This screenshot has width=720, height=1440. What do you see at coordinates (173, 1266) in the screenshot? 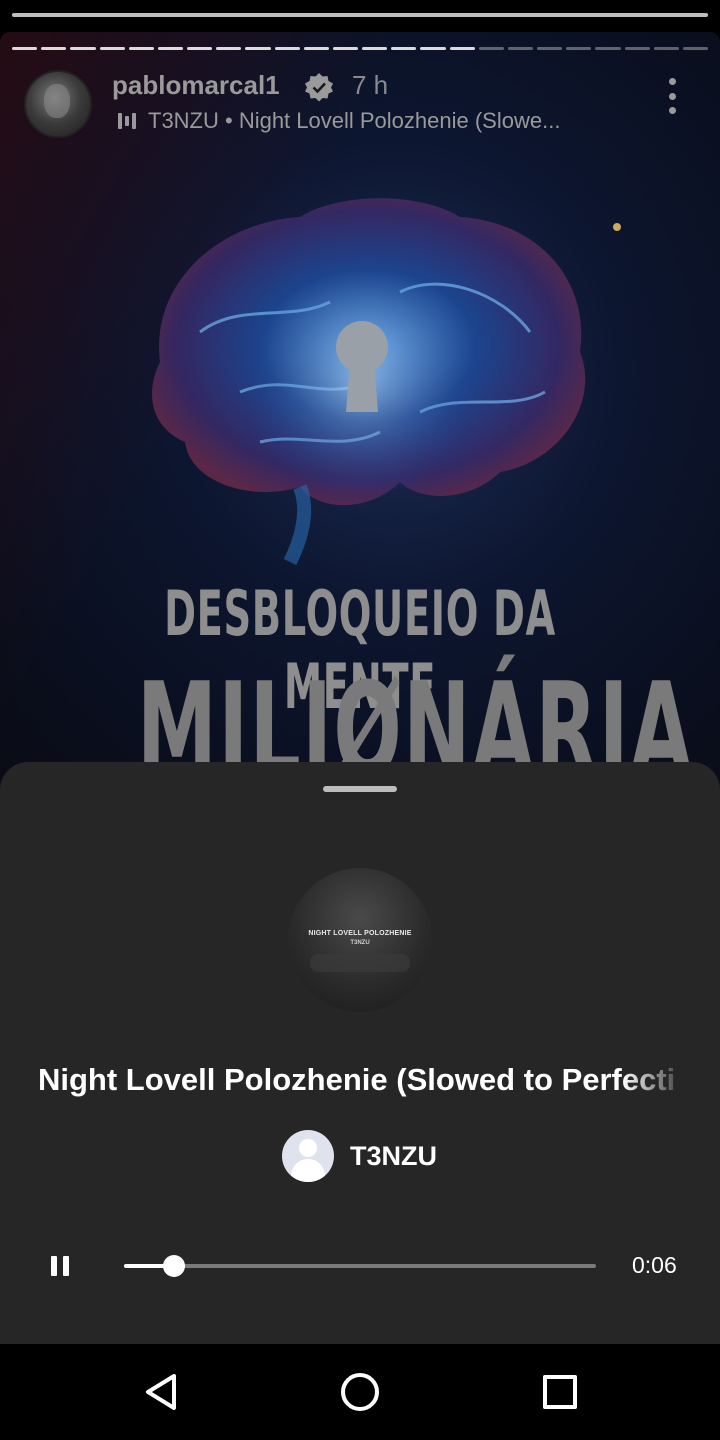
I see `progress-thumb` at bounding box center [173, 1266].